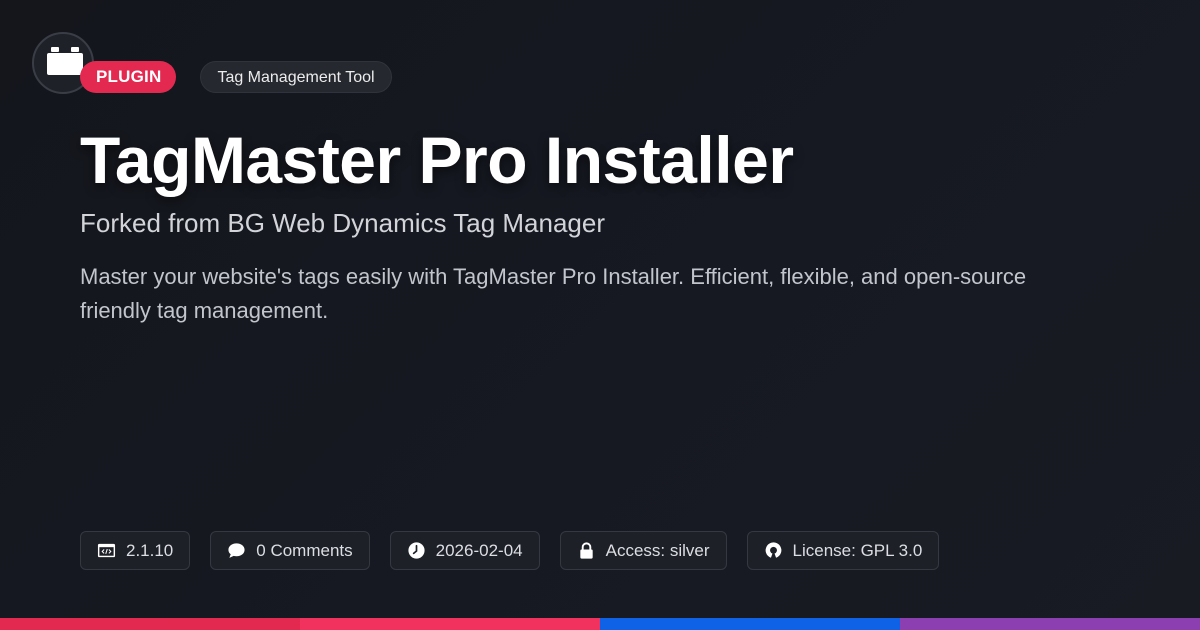 The image size is (1200, 630). What do you see at coordinates (150, 550) in the screenshot?
I see `version-label: 2.1.10` at bounding box center [150, 550].